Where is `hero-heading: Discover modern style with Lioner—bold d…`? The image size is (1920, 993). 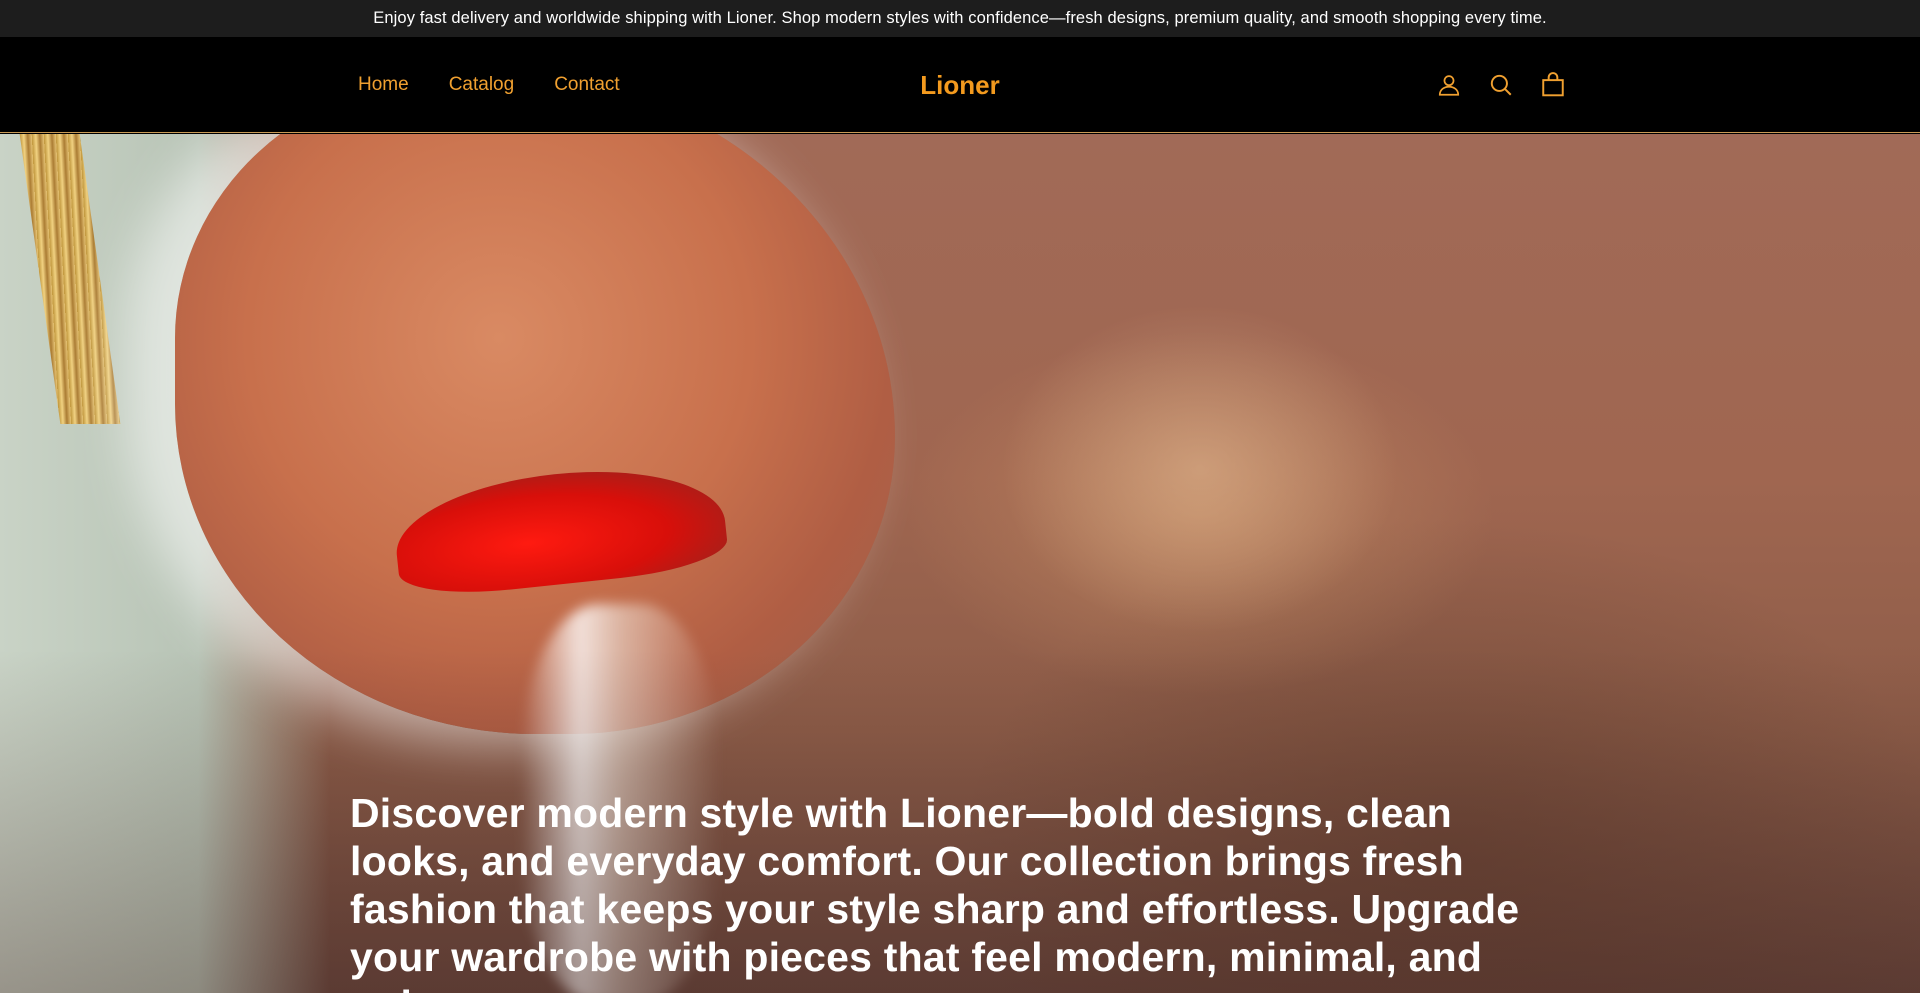
hero-heading: Discover modern style with Lioner—bold d… is located at coordinates (935, 891).